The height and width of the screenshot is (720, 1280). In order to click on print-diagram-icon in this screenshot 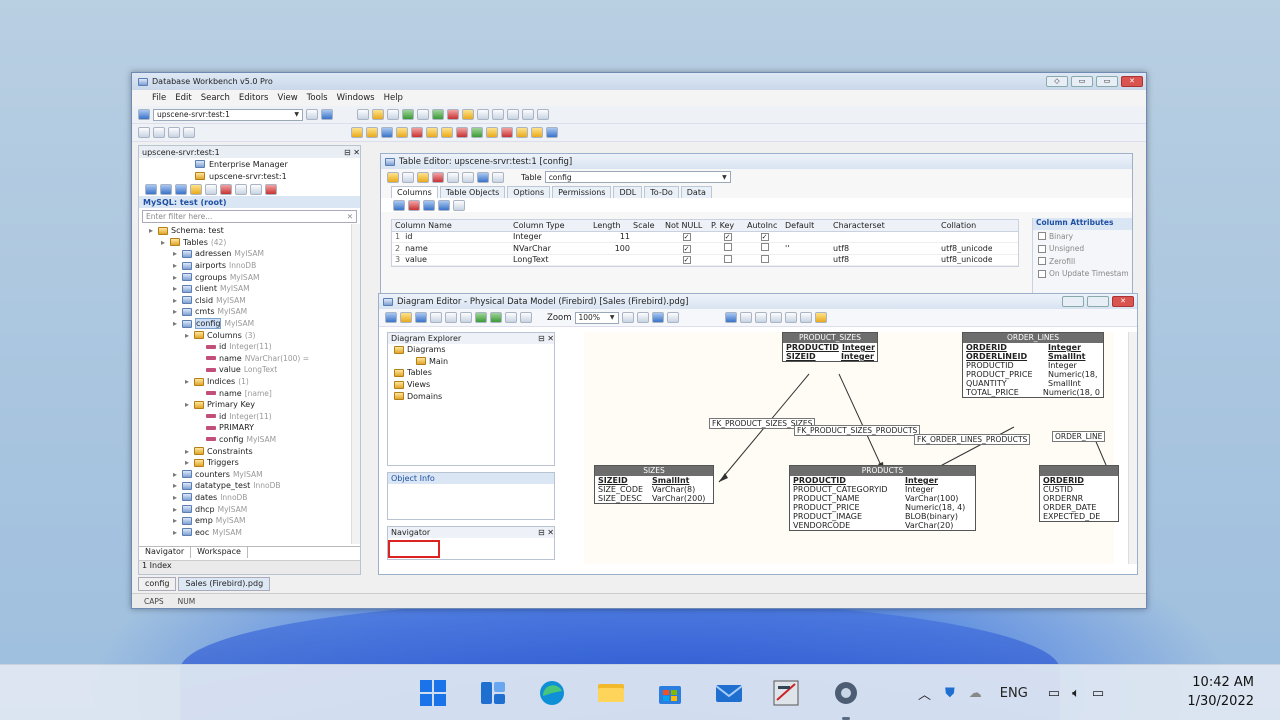, I will do `click(451, 317)`.